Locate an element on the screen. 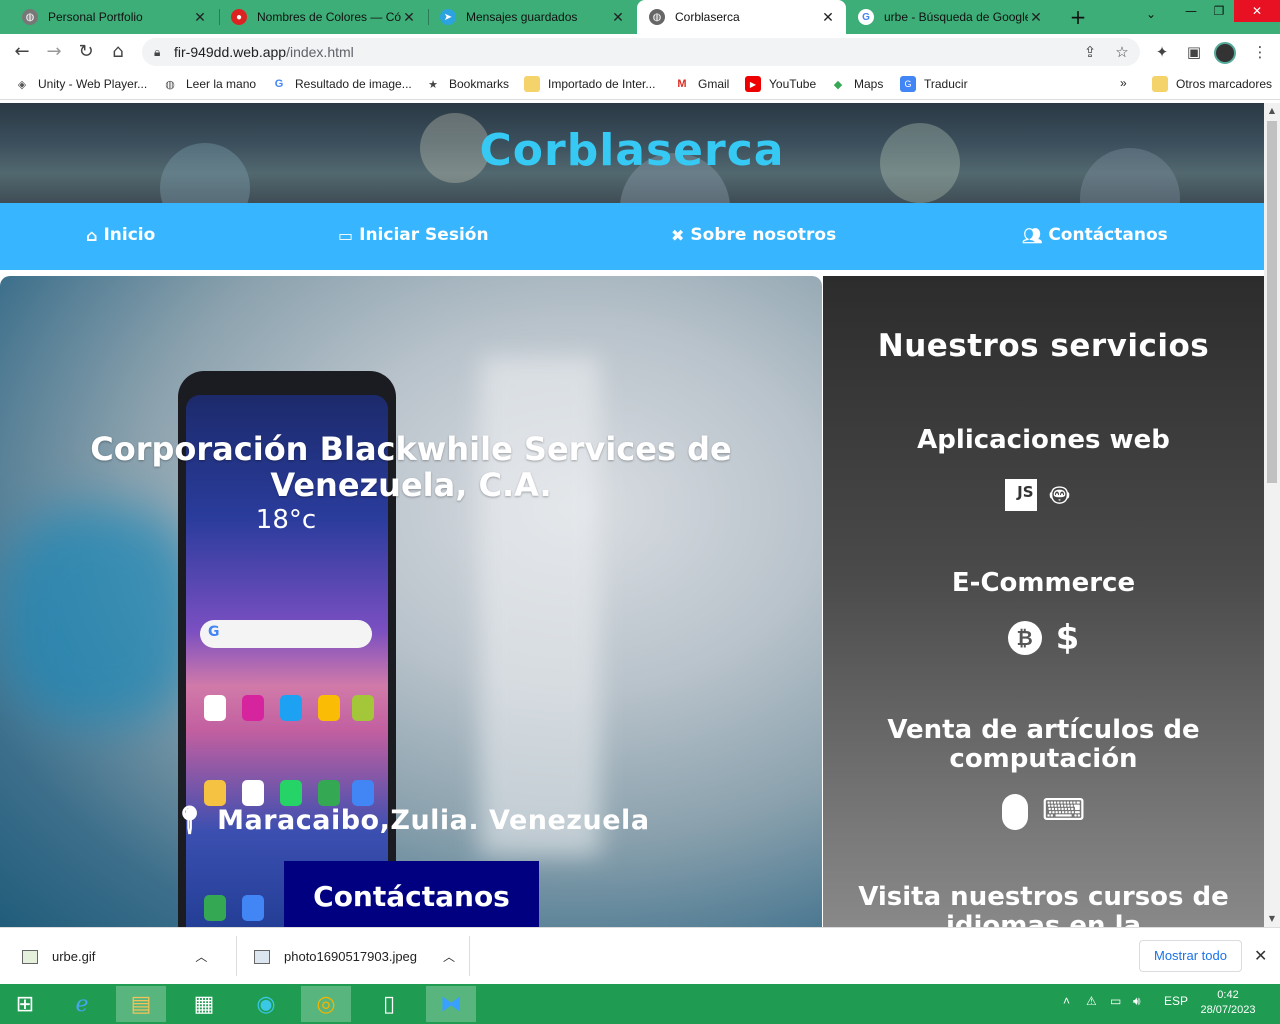  bookmark-label: Bookmarks is located at coordinates (479, 84).